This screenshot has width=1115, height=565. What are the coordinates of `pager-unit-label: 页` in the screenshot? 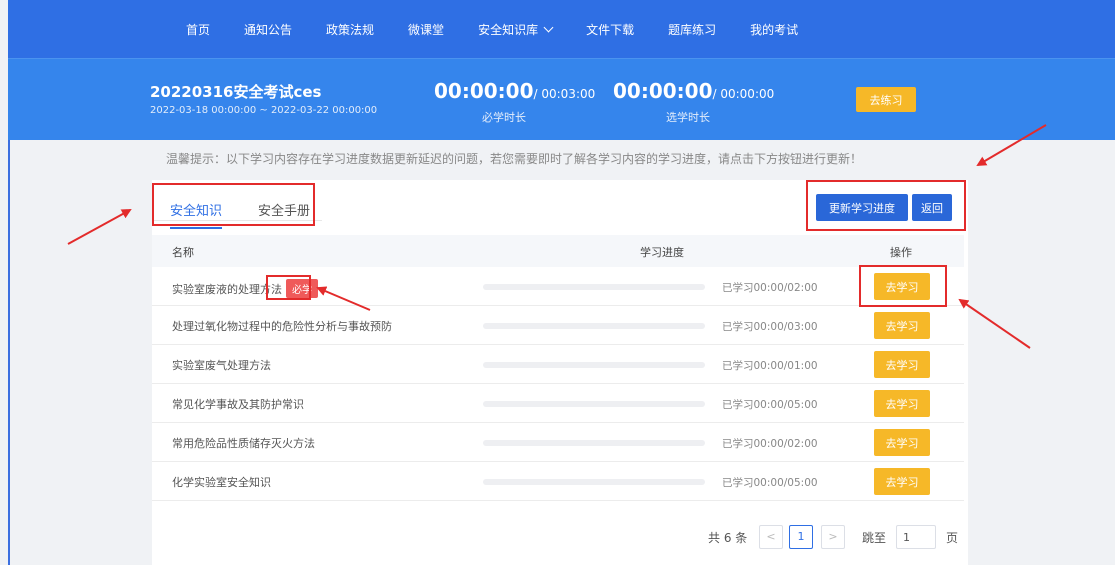 It's located at (952, 538).